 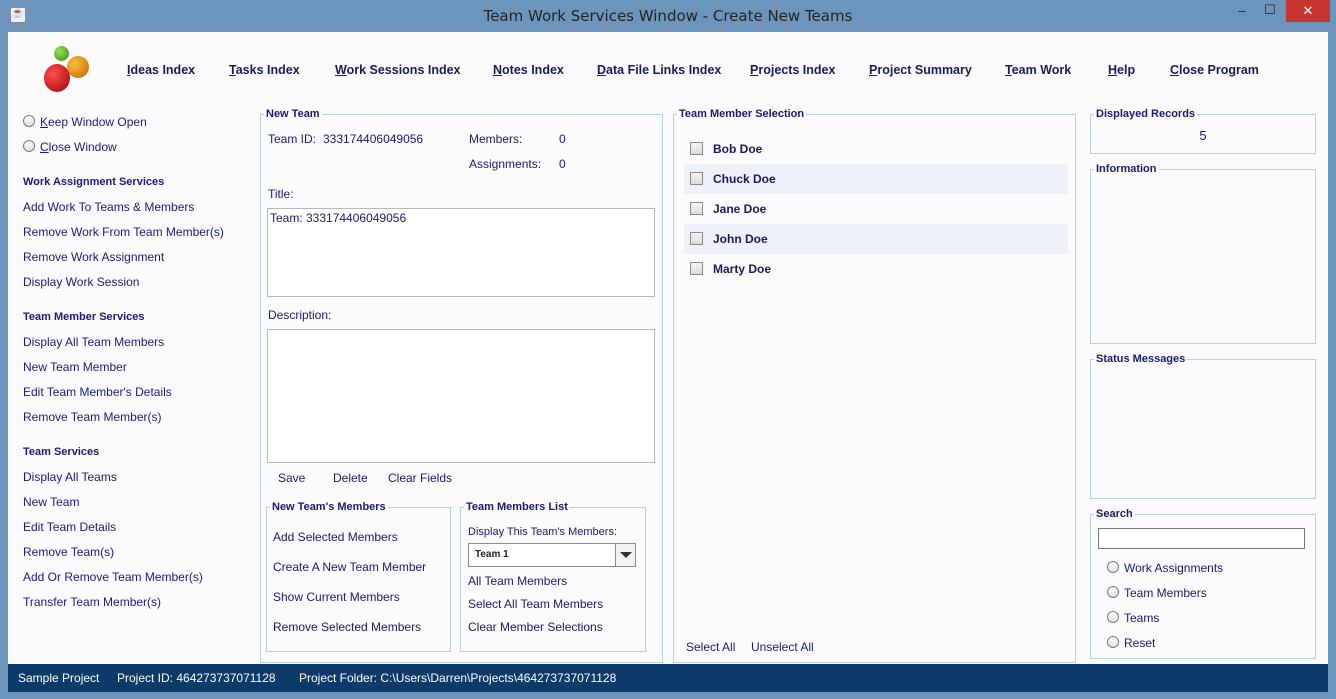 What do you see at coordinates (335, 537) in the screenshot?
I see `add-selected-members-link: Add Selected Members` at bounding box center [335, 537].